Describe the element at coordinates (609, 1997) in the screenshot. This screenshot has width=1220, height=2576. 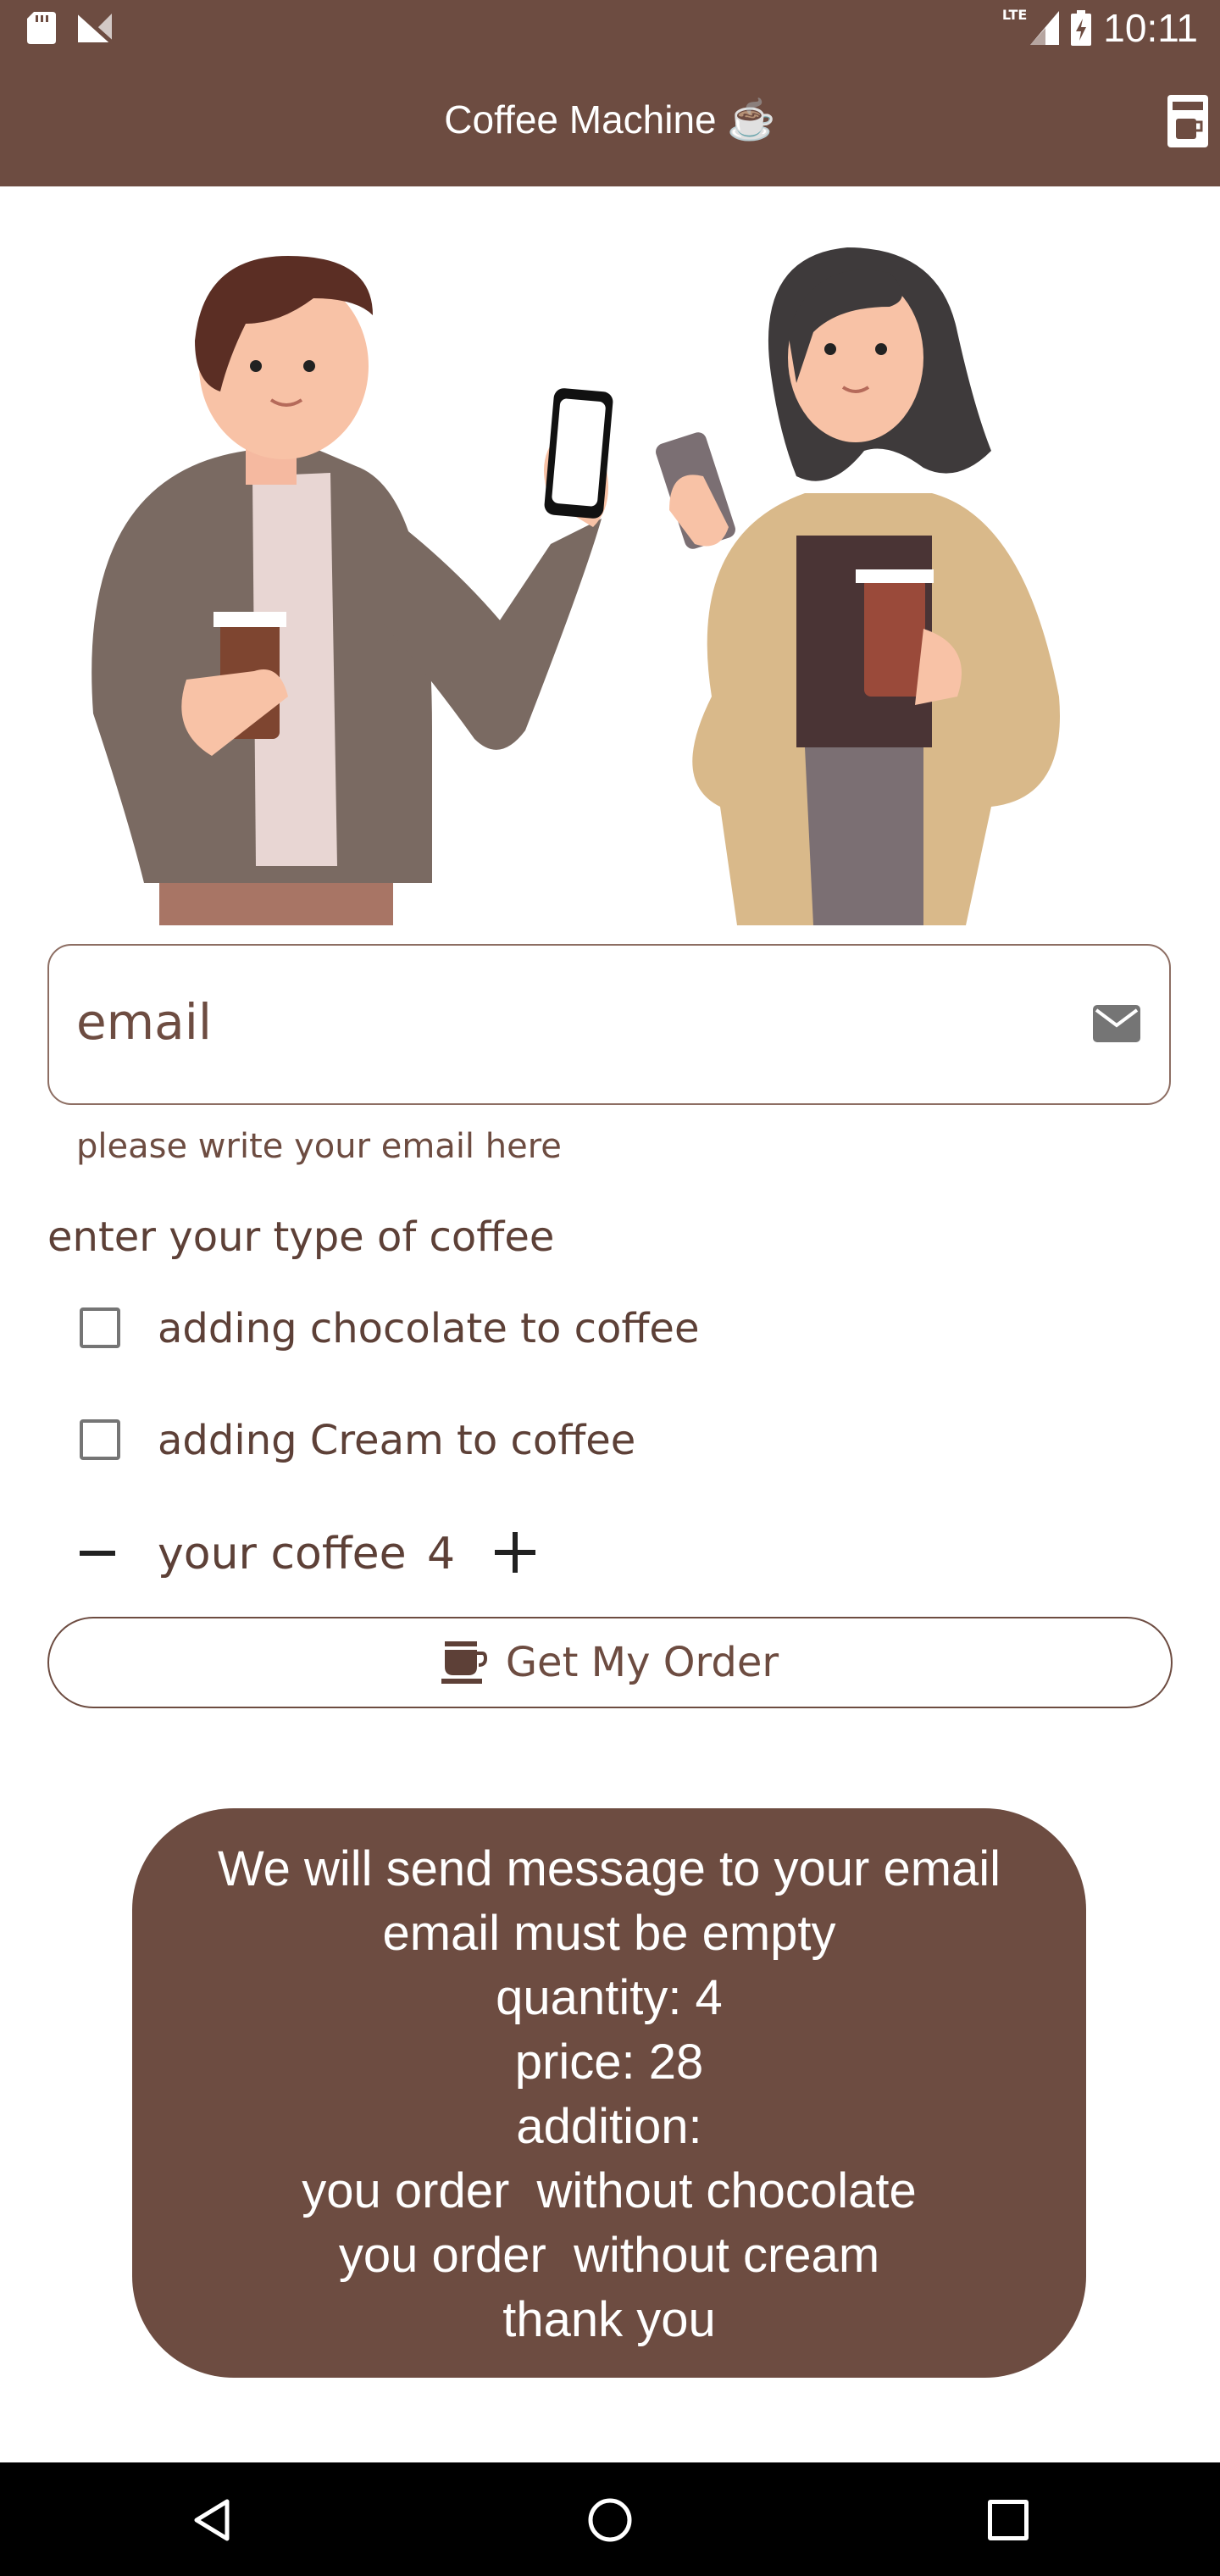
I see `toast-line: quantity: 4` at that location.